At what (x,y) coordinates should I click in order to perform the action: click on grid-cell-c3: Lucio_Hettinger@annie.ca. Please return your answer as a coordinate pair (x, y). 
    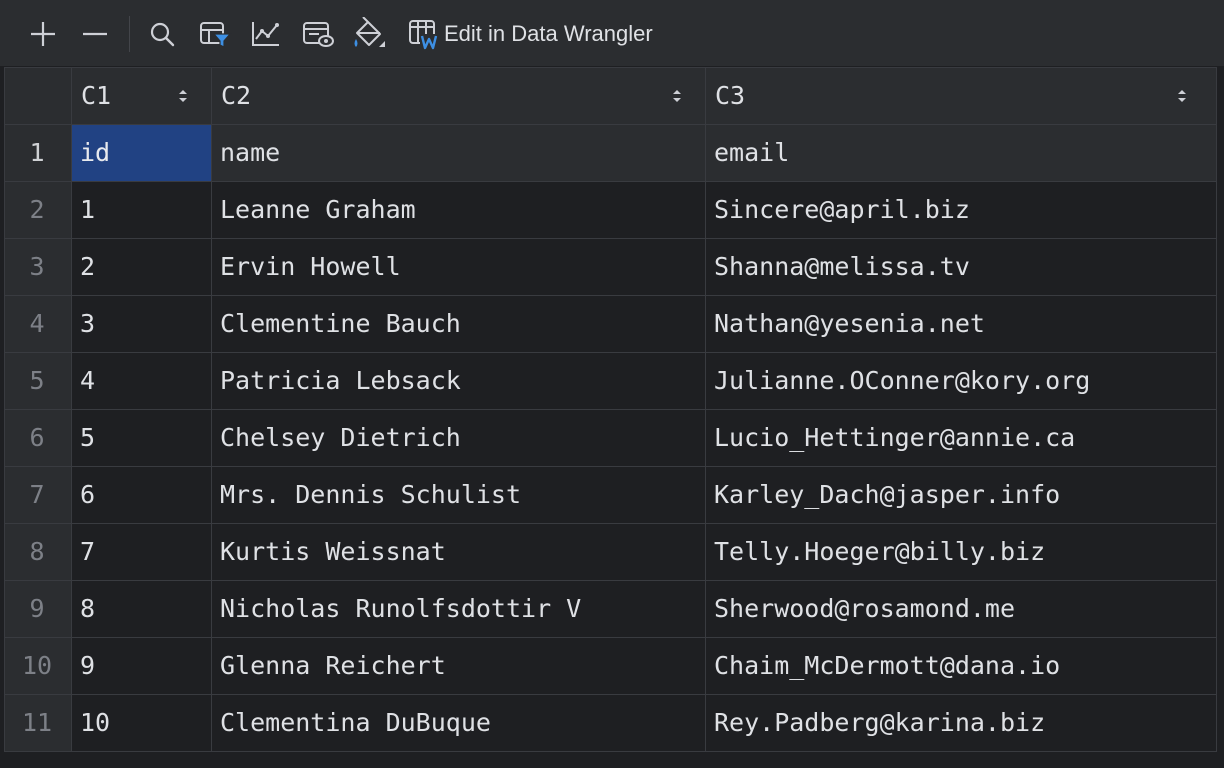
    Looking at the image, I should click on (961, 438).